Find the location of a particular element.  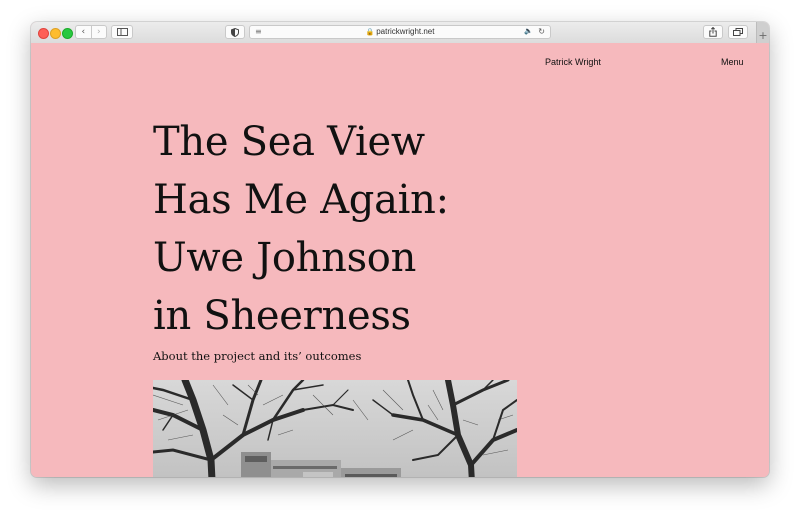

page-subtitle: About the project and its’ outcomes is located at coordinates (257, 356).